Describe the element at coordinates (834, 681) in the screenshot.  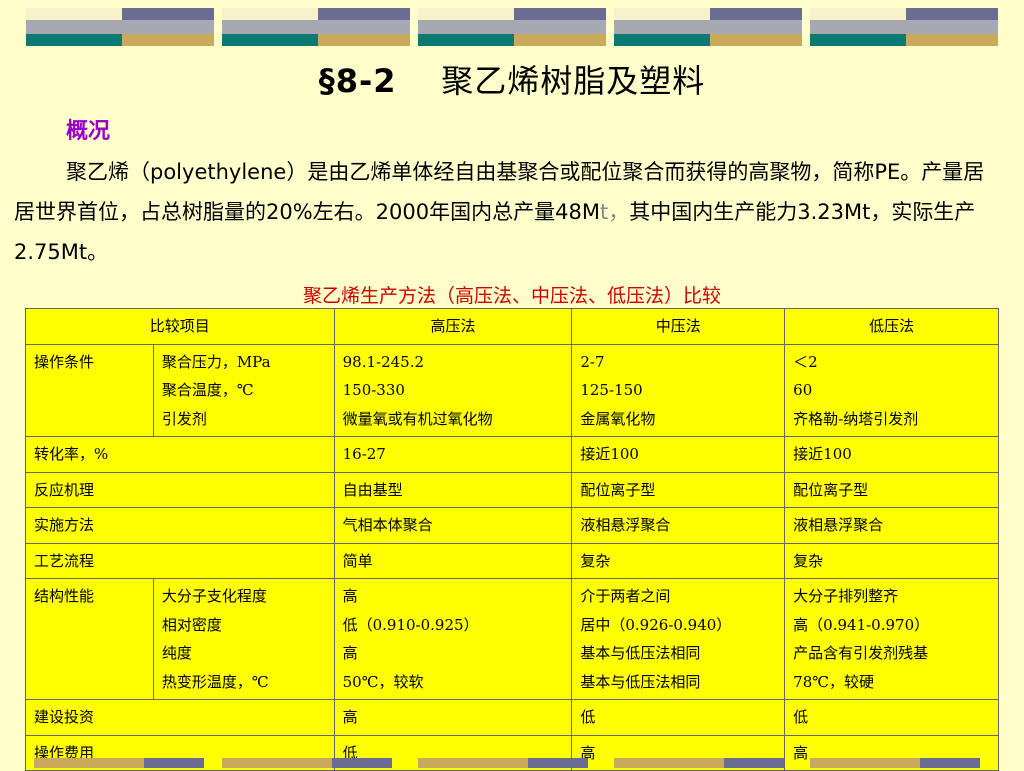
I see `cell-value: 78℃，较硬` at that location.